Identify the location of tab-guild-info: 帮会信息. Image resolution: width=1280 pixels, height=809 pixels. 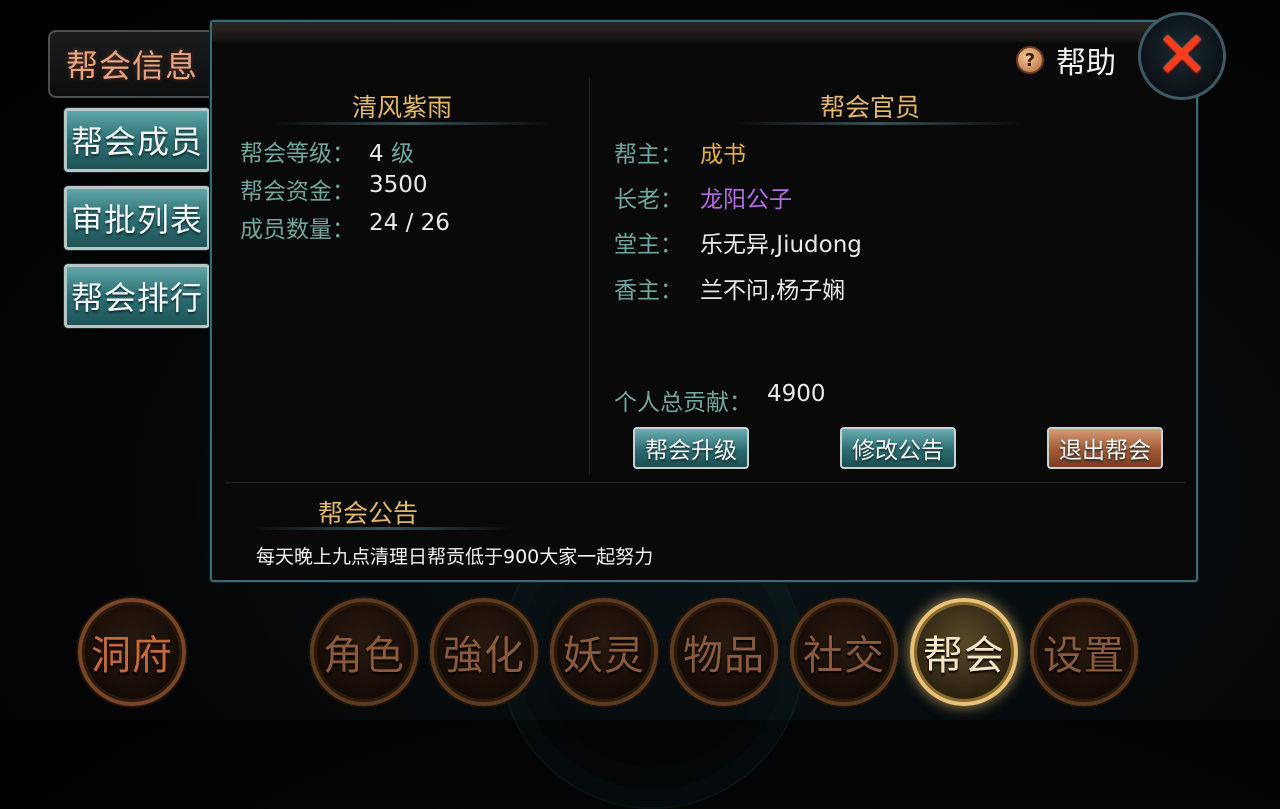
(131, 64).